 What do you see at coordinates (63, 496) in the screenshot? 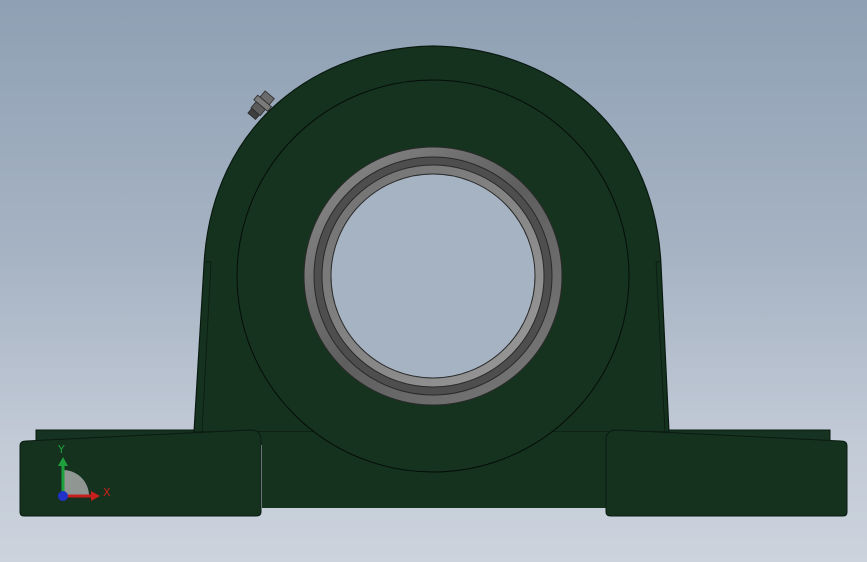
I see `z-axis-dot` at bounding box center [63, 496].